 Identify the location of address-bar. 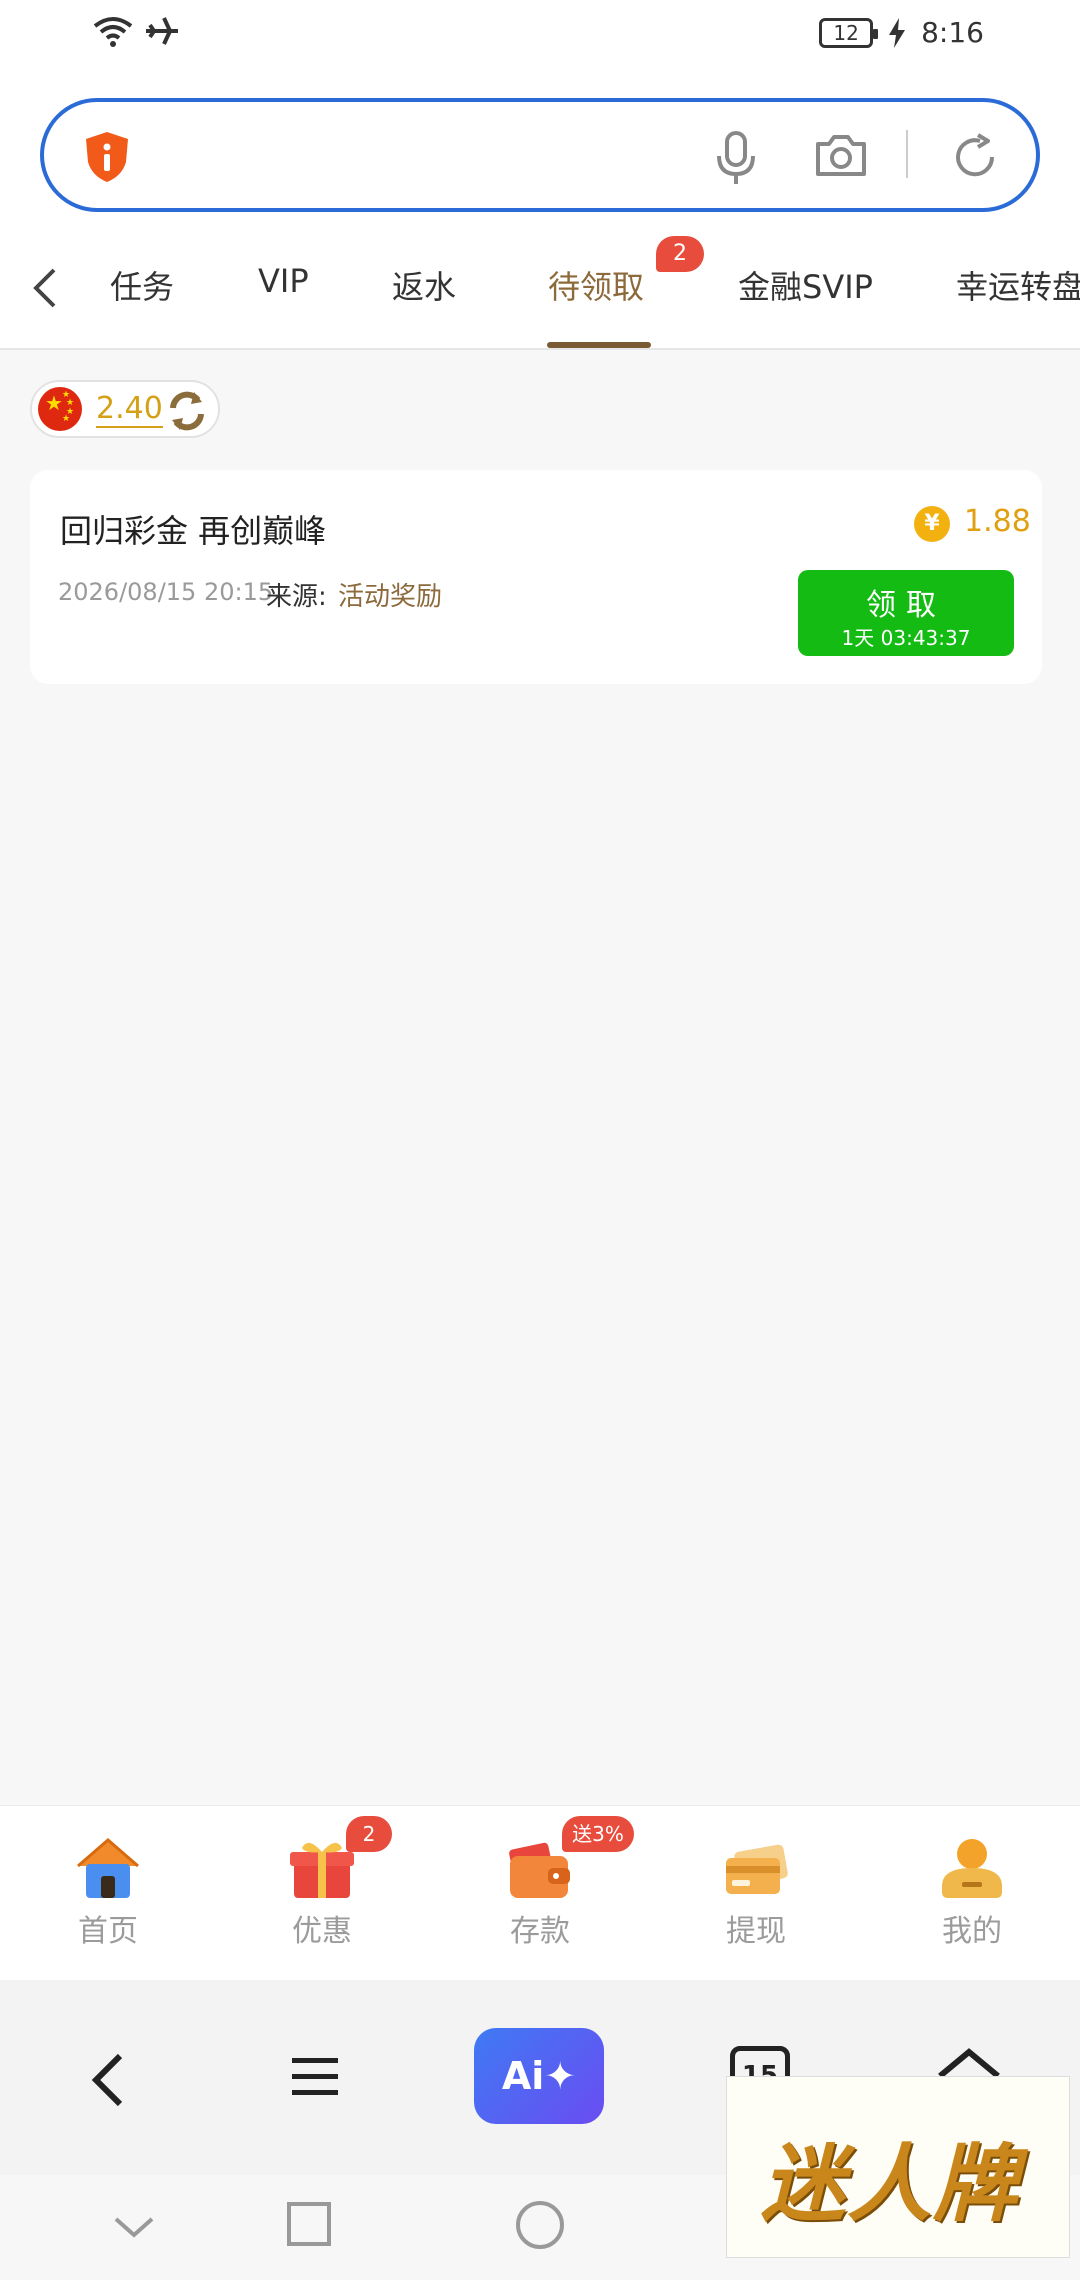
(540, 155).